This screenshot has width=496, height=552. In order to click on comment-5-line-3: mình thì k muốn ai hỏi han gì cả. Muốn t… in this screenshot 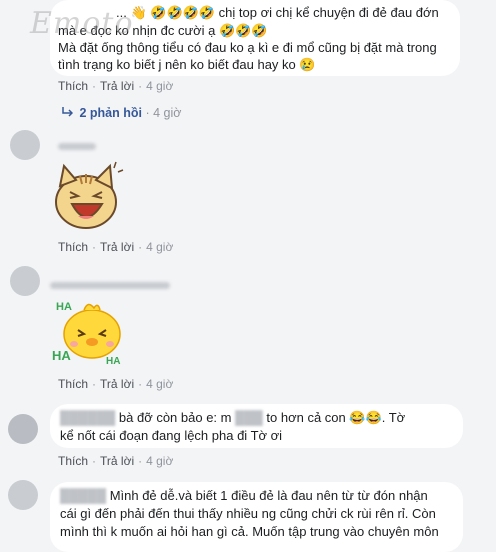, I will do `click(249, 531)`.